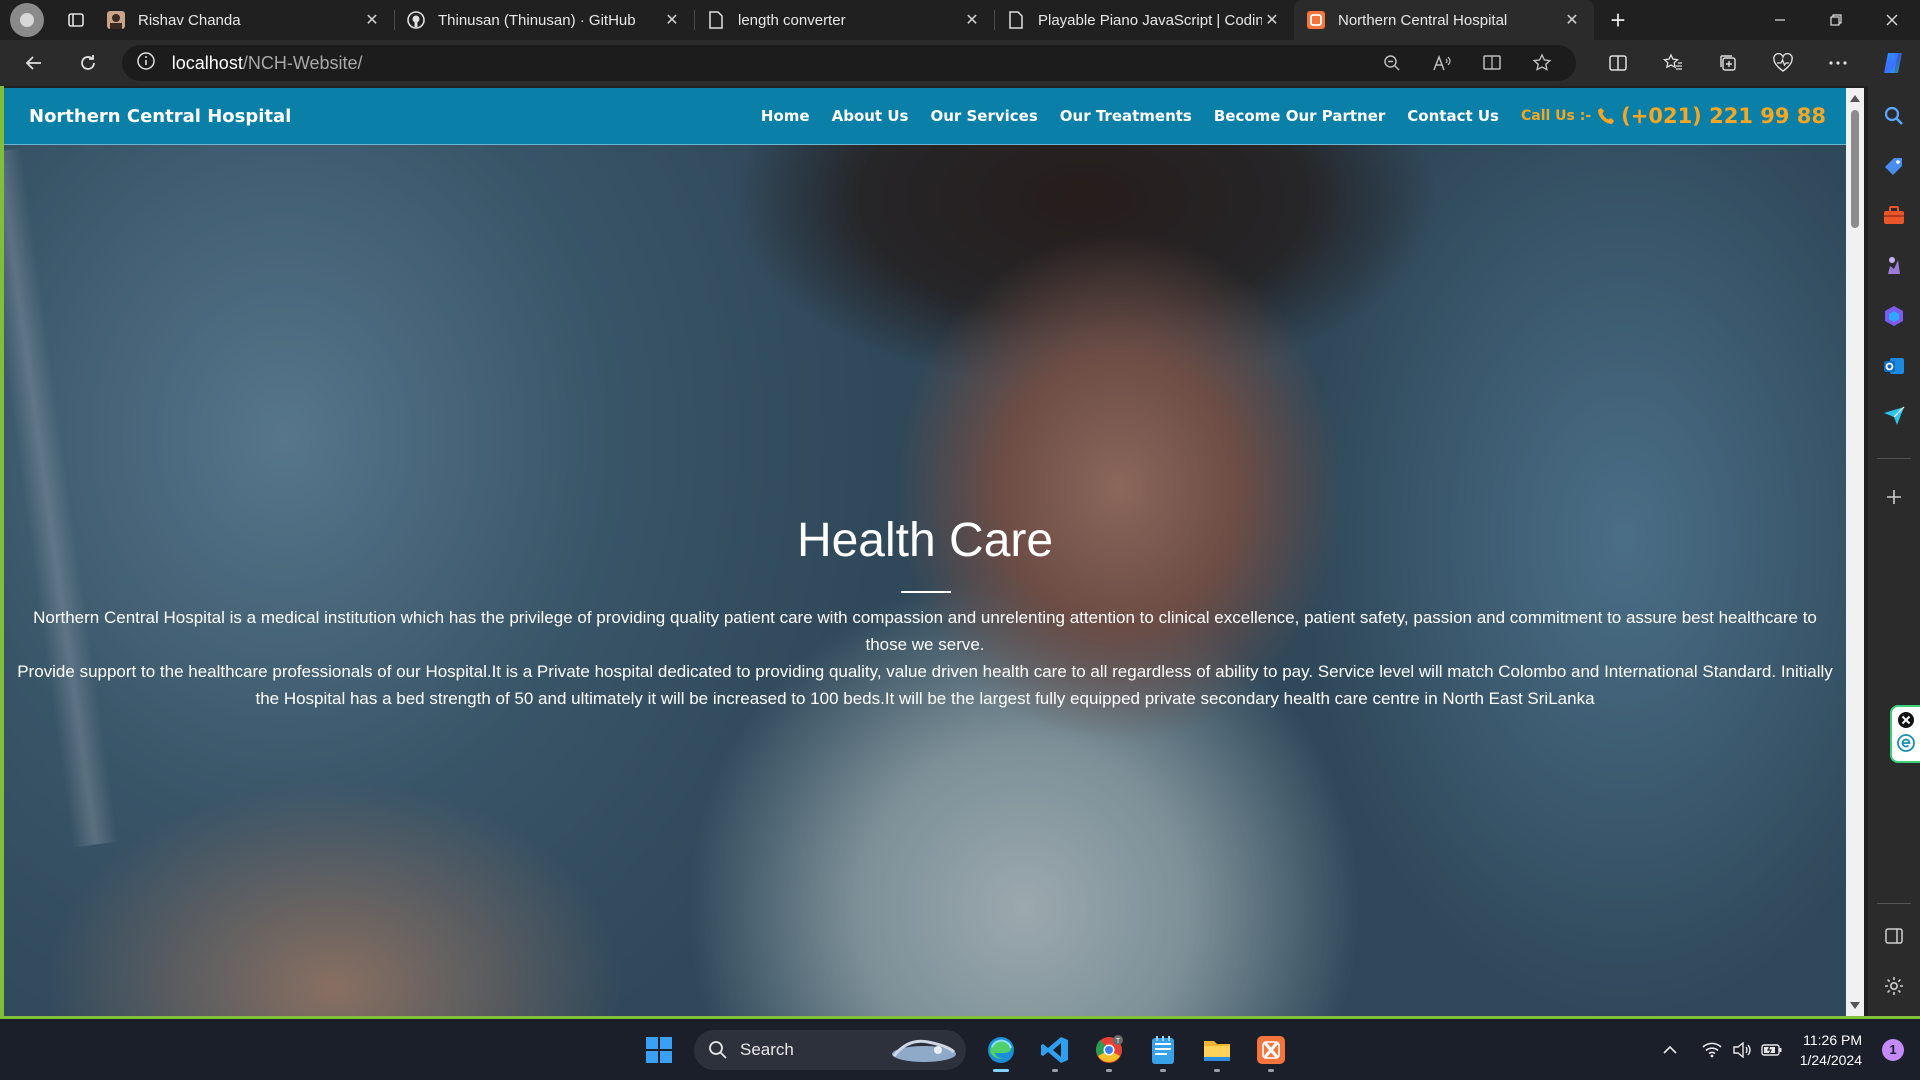  I want to click on tab-title: Northern Central Hospital, so click(1423, 20).